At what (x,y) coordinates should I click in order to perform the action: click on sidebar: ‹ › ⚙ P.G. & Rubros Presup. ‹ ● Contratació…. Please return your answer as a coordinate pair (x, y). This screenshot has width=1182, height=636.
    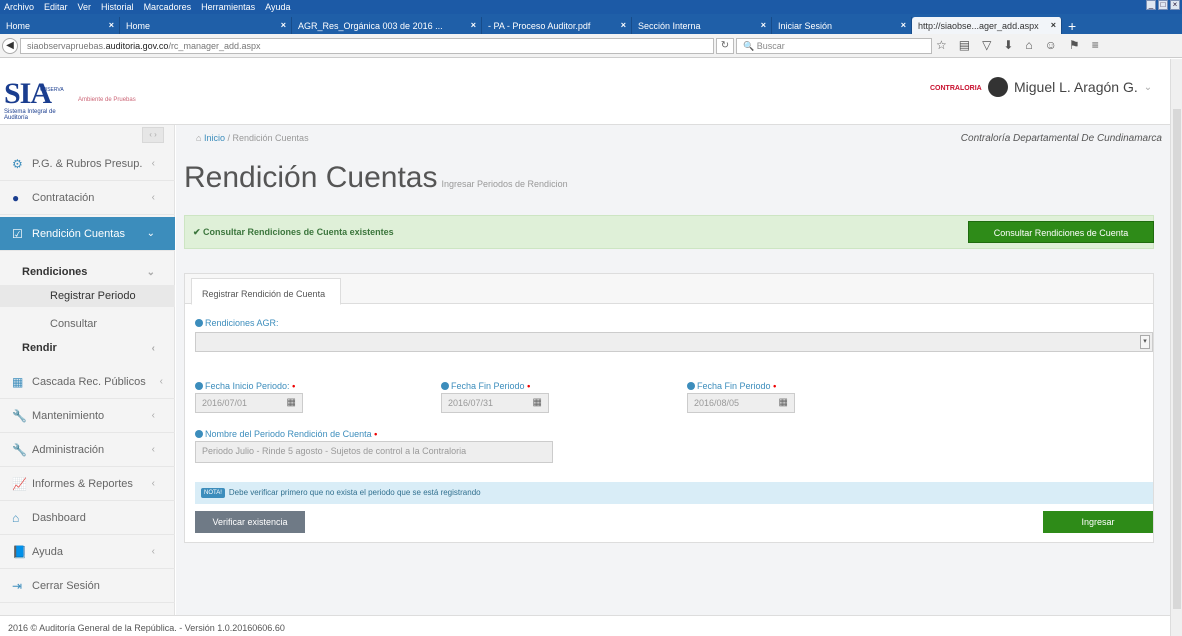
    Looking at the image, I should click on (87, 370).